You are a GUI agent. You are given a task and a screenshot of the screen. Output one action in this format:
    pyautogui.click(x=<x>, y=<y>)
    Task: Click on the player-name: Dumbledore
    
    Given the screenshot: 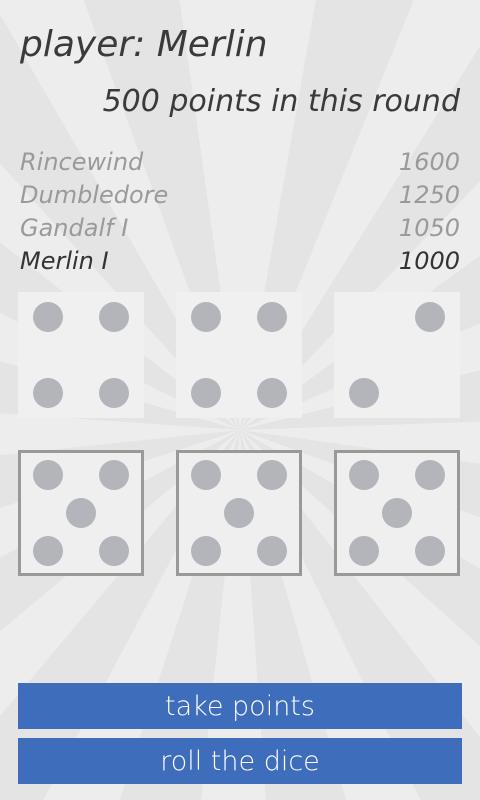 What is the action you would take?
    pyautogui.click(x=94, y=195)
    